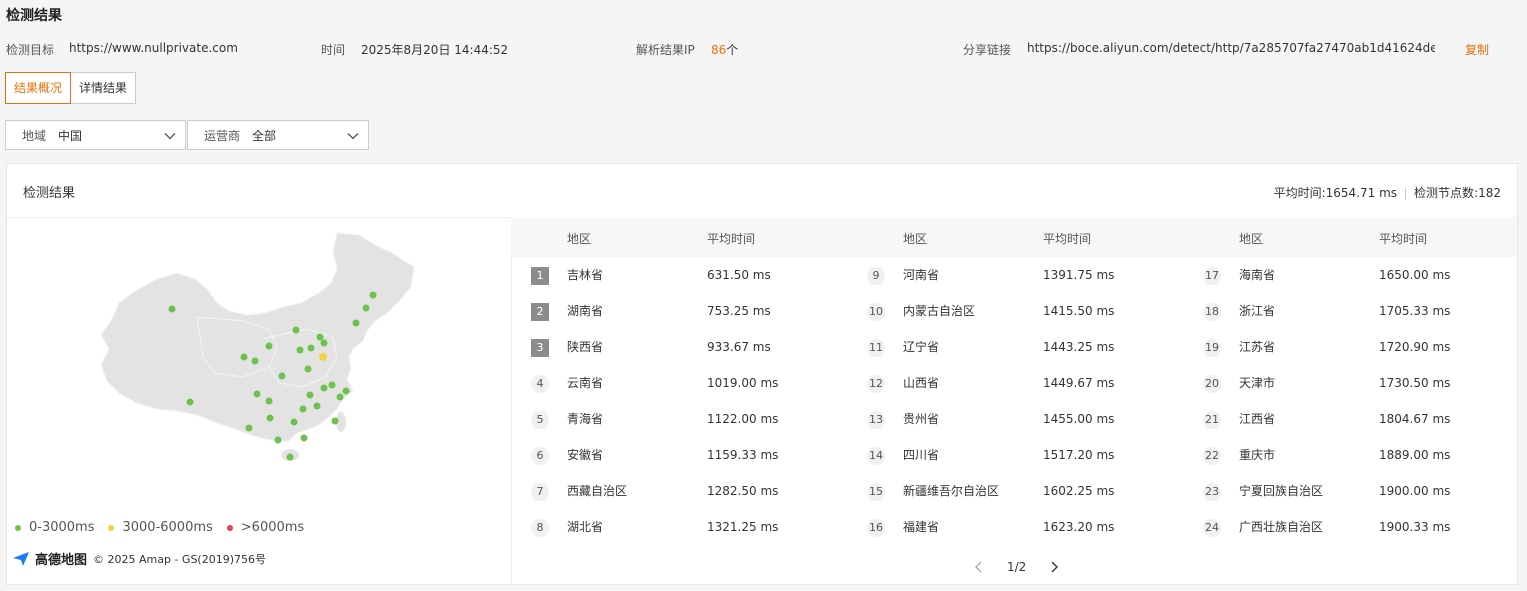 Image resolution: width=1527 pixels, height=591 pixels. I want to click on rank-badge: 20, so click(1212, 384).